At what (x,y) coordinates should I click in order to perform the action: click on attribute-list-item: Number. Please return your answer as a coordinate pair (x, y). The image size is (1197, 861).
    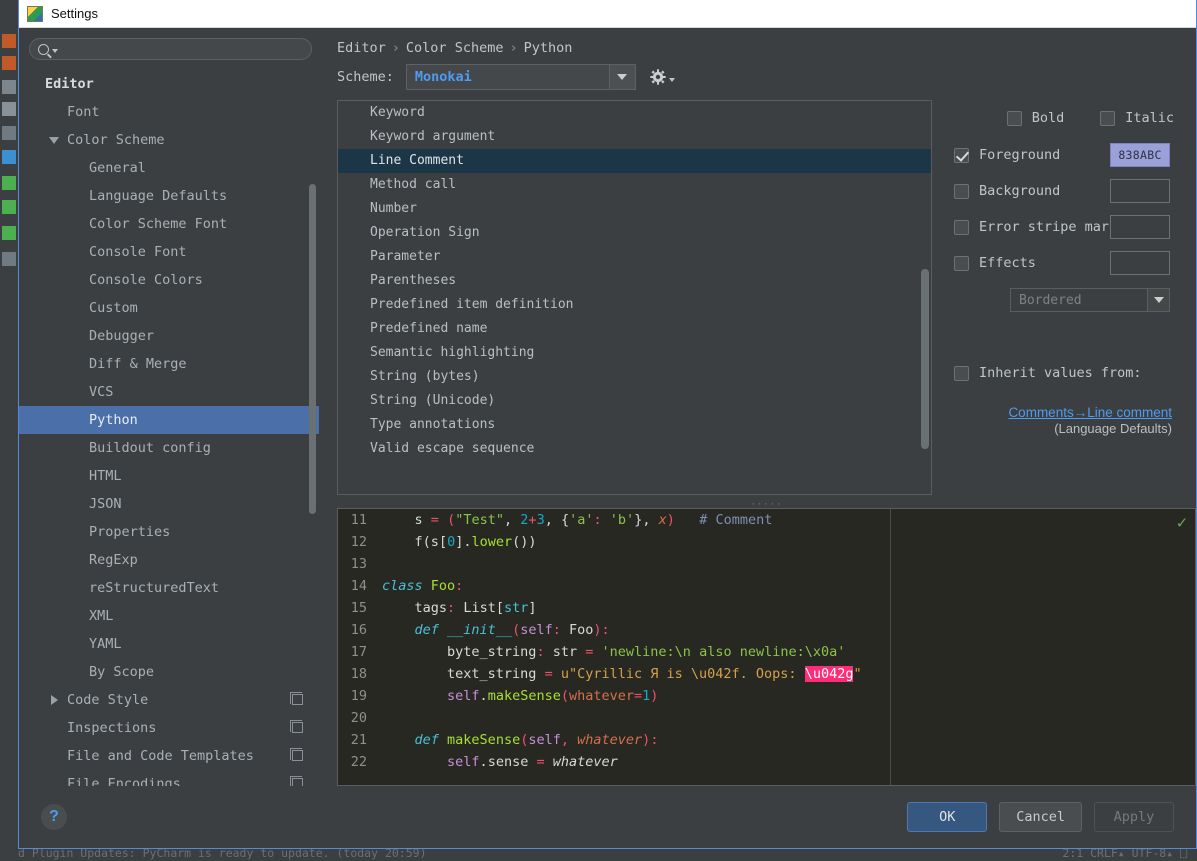
    Looking at the image, I should click on (634, 209).